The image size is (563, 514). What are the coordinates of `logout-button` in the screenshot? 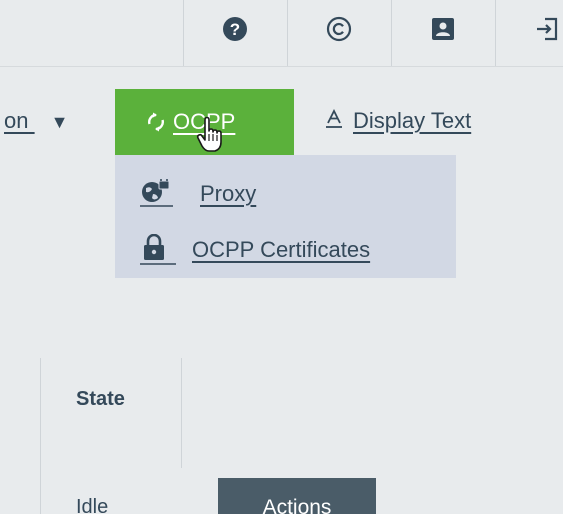 It's located at (547, 29).